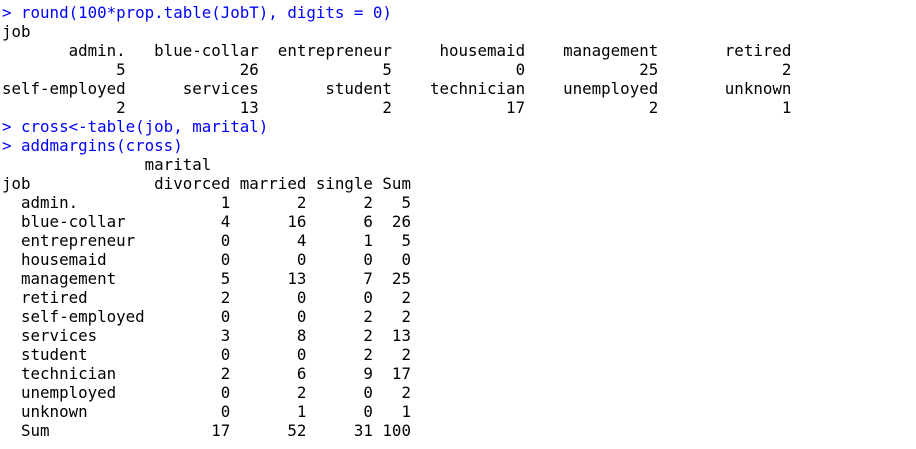 Image resolution: width=916 pixels, height=449 pixels. What do you see at coordinates (206, 297) in the screenshot?
I see `table-row: retired 2 0 0 2` at bounding box center [206, 297].